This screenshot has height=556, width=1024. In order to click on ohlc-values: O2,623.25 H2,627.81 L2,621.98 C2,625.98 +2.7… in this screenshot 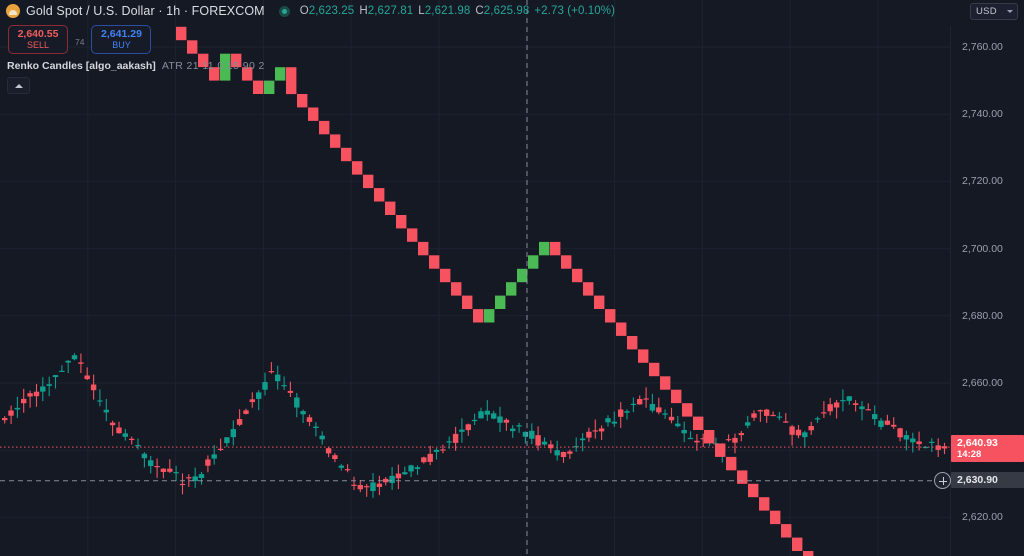, I will do `click(457, 11)`.